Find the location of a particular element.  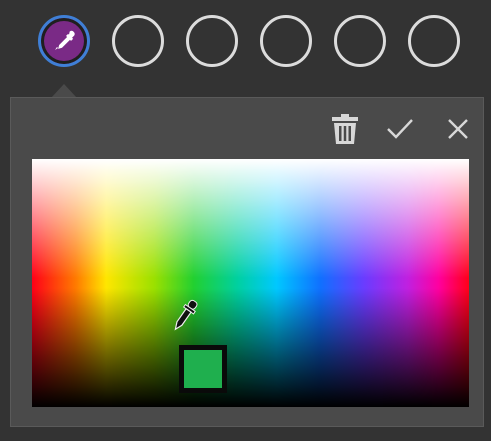

close-icon is located at coordinates (458, 129).